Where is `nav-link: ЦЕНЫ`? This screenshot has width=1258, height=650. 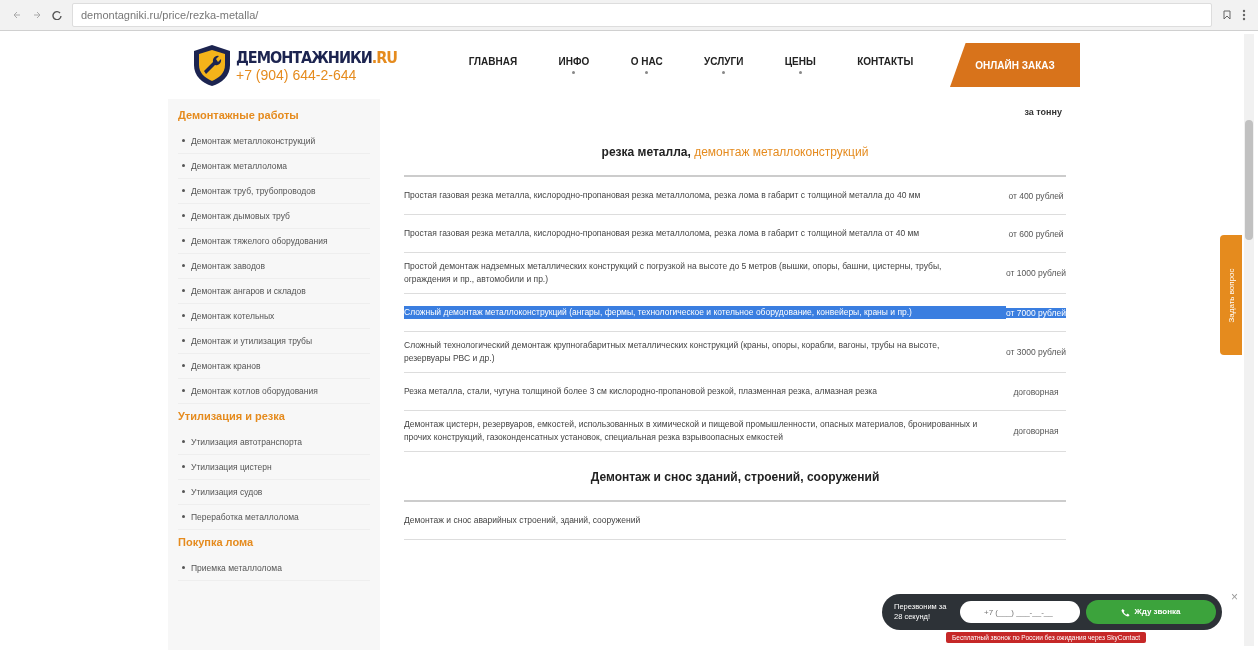 nav-link: ЦЕНЫ is located at coordinates (800, 65).